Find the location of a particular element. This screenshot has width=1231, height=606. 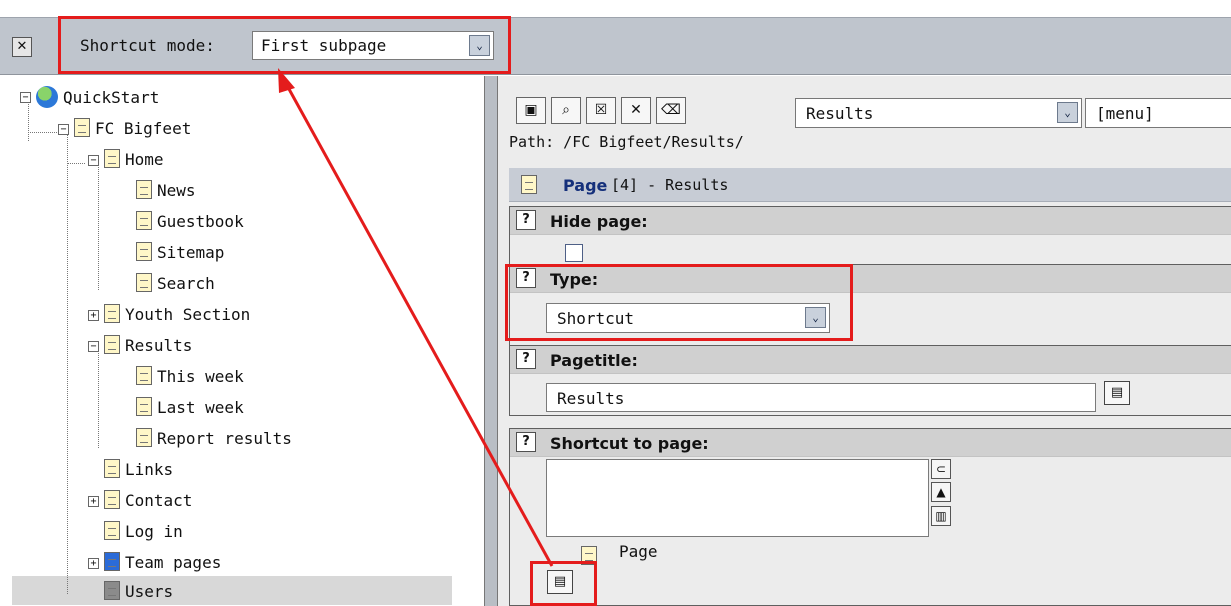

tree-item-label: Results is located at coordinates (159, 345).